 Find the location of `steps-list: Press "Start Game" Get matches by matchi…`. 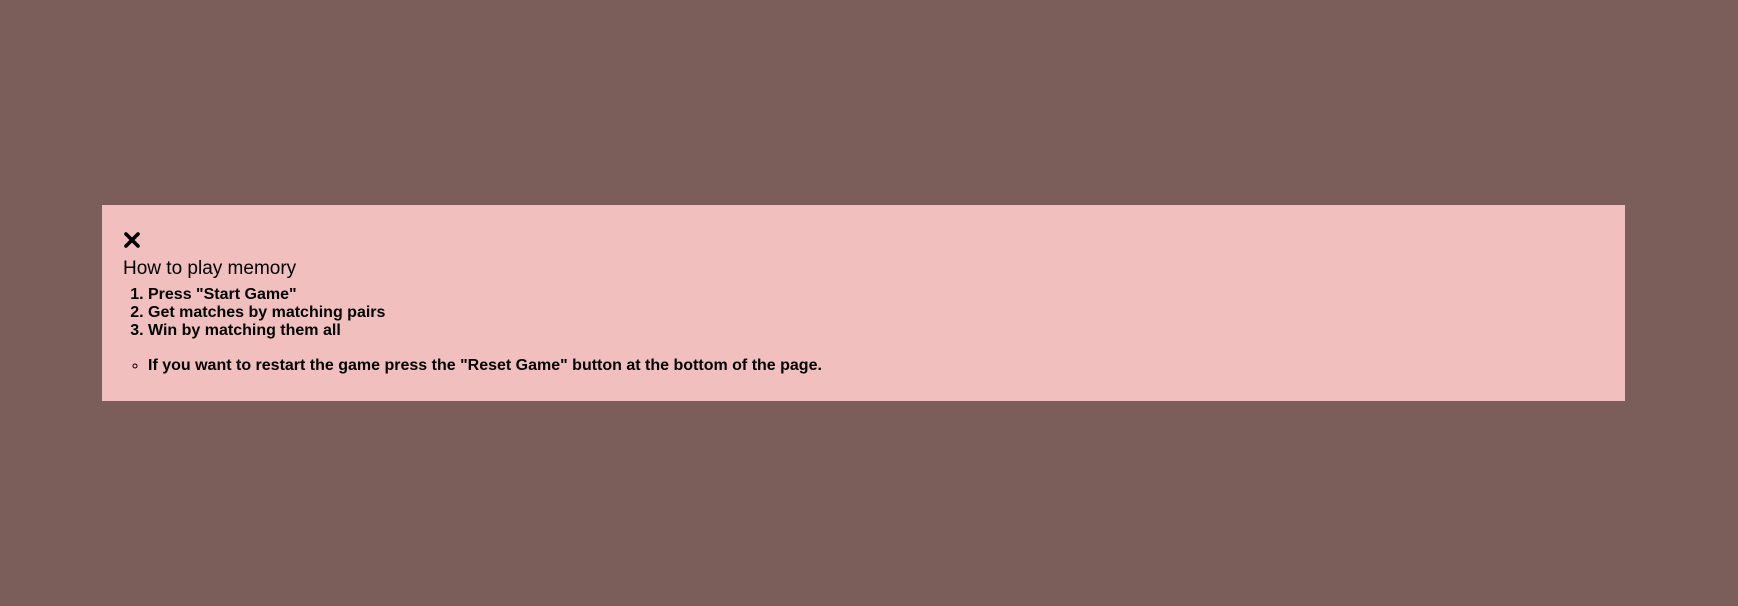

steps-list: Press "Start Game" Get matches by matchi… is located at coordinates (863, 313).